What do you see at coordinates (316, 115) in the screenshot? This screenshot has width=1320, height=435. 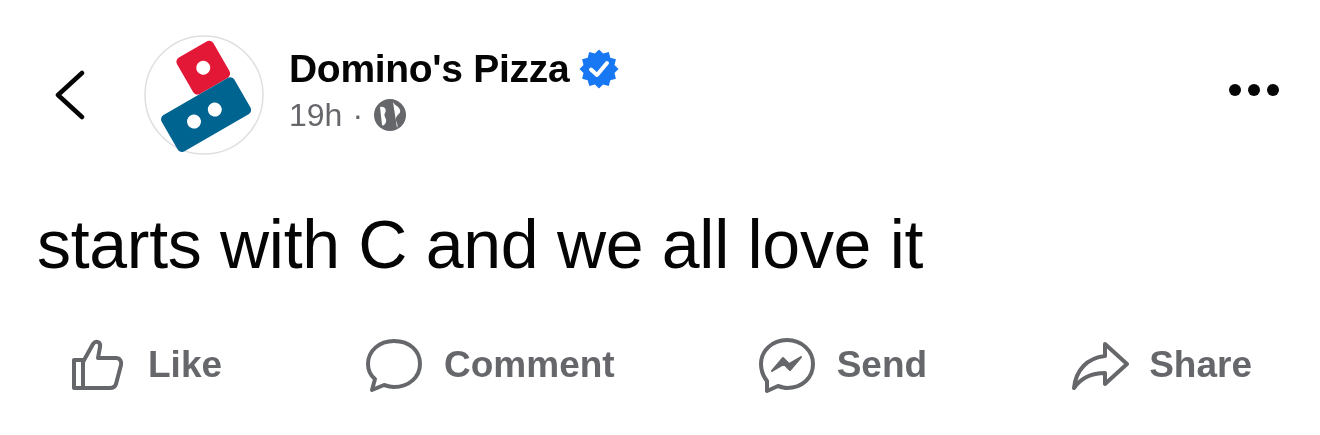 I see `post-time: 19h` at bounding box center [316, 115].